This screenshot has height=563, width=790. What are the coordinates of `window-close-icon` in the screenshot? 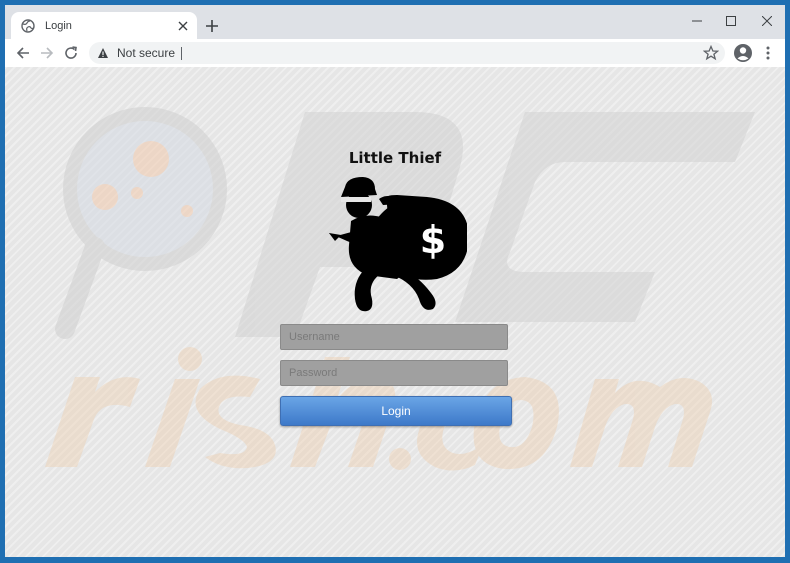 It's located at (767, 21).